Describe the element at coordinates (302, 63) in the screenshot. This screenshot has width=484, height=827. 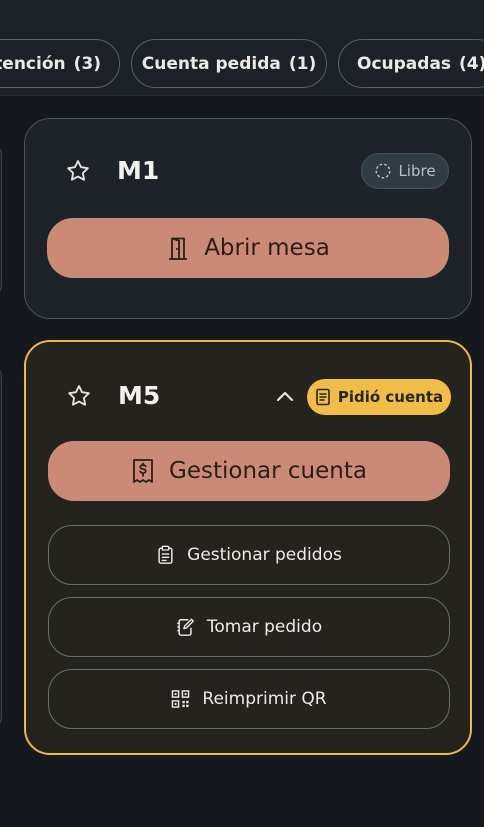
I see `filter-count: (1)` at that location.